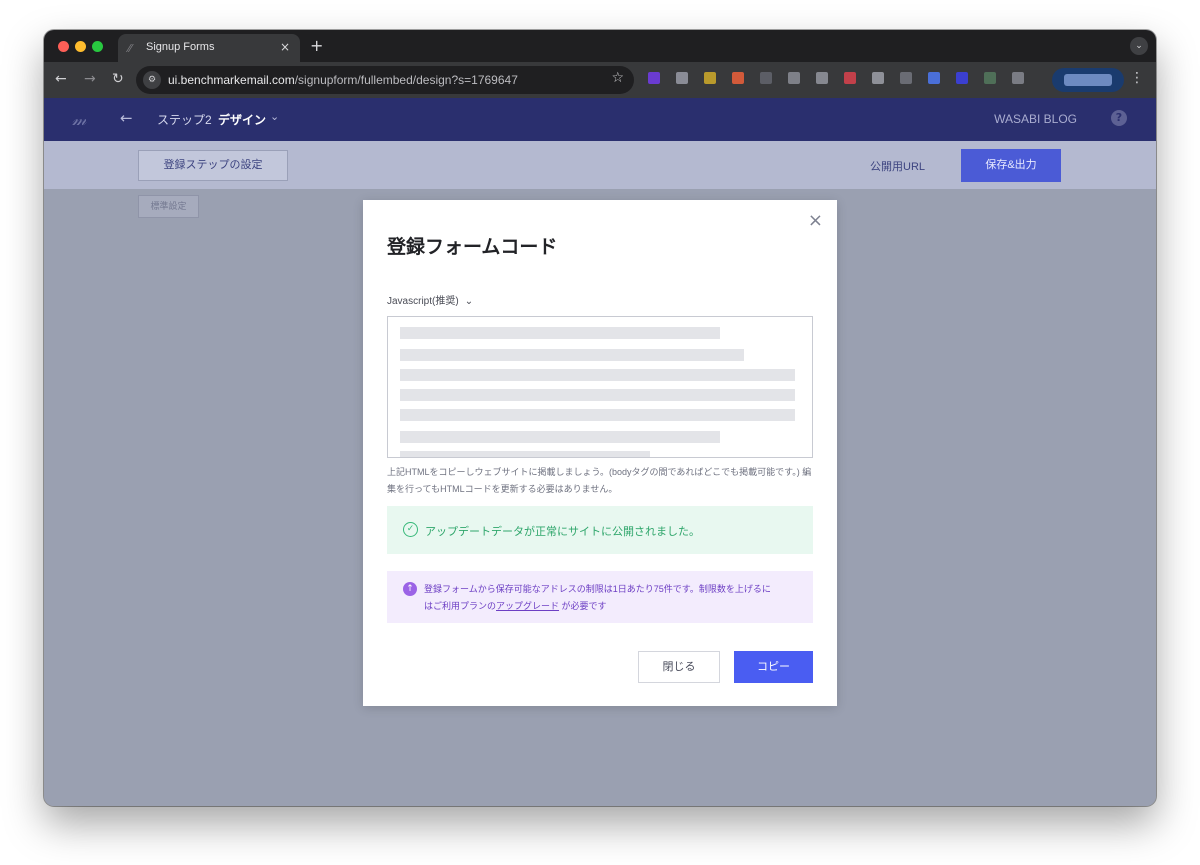 The width and height of the screenshot is (1200, 865). I want to click on tab-strip: ⁄⁄ Signup Forms × + ⌄, so click(600, 46).